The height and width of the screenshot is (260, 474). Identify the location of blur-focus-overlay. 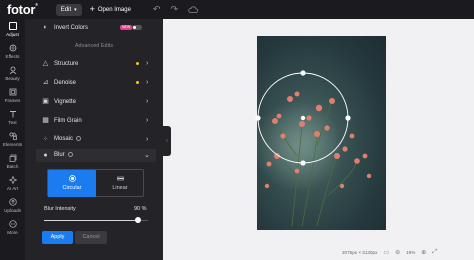
(303, 118).